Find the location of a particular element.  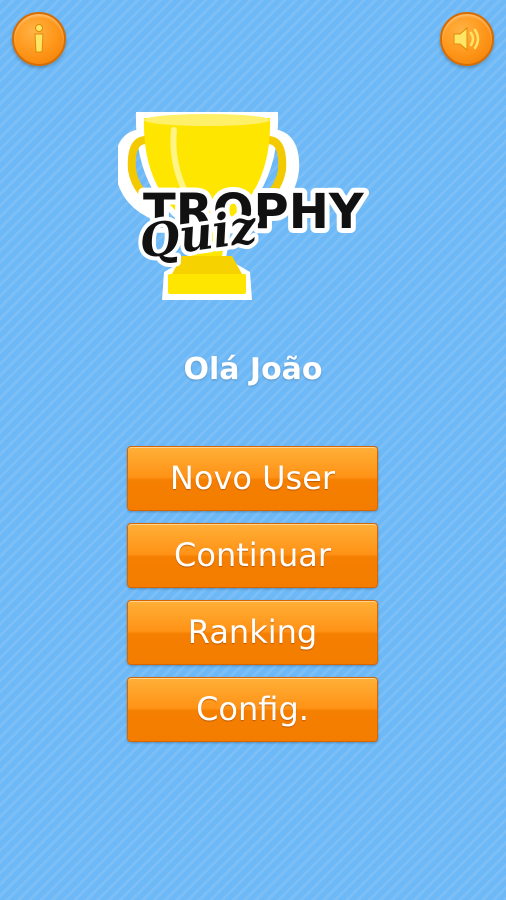

continue-button: Continuar is located at coordinates (252, 555).